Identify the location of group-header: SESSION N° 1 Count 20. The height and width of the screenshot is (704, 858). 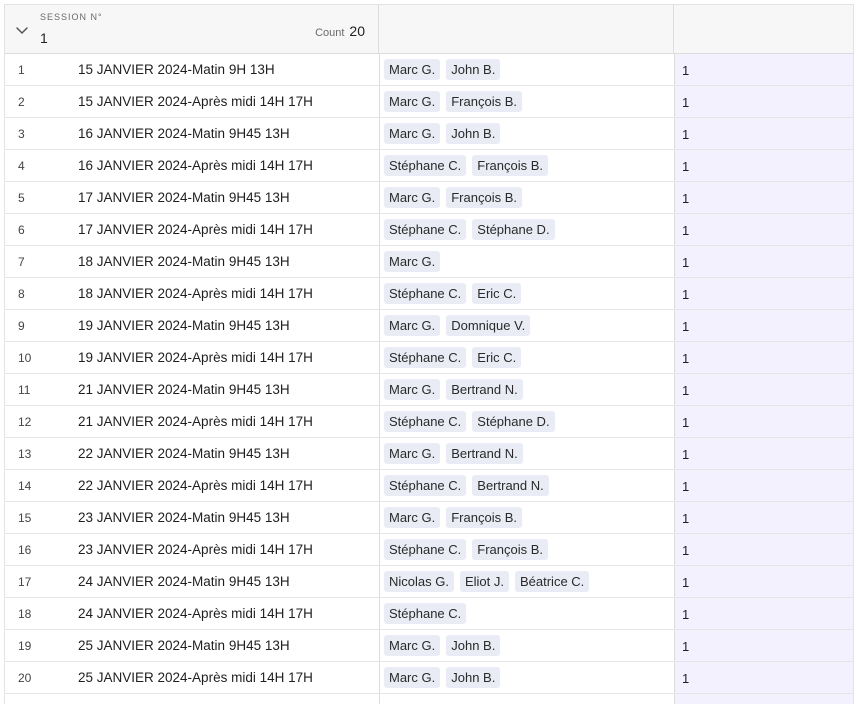
(429, 29).